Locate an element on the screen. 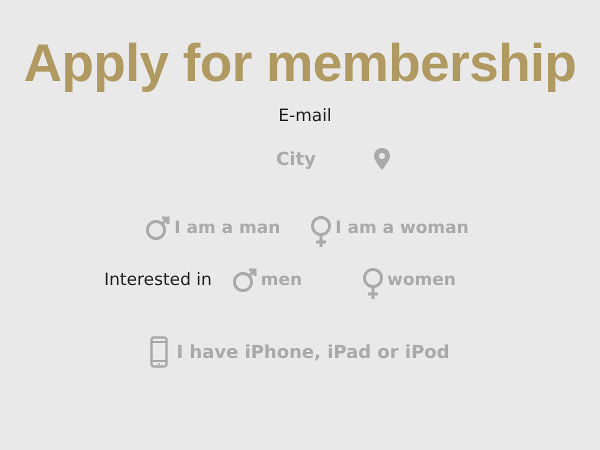 The width and height of the screenshot is (600, 450). phone-icon is located at coordinates (159, 352).